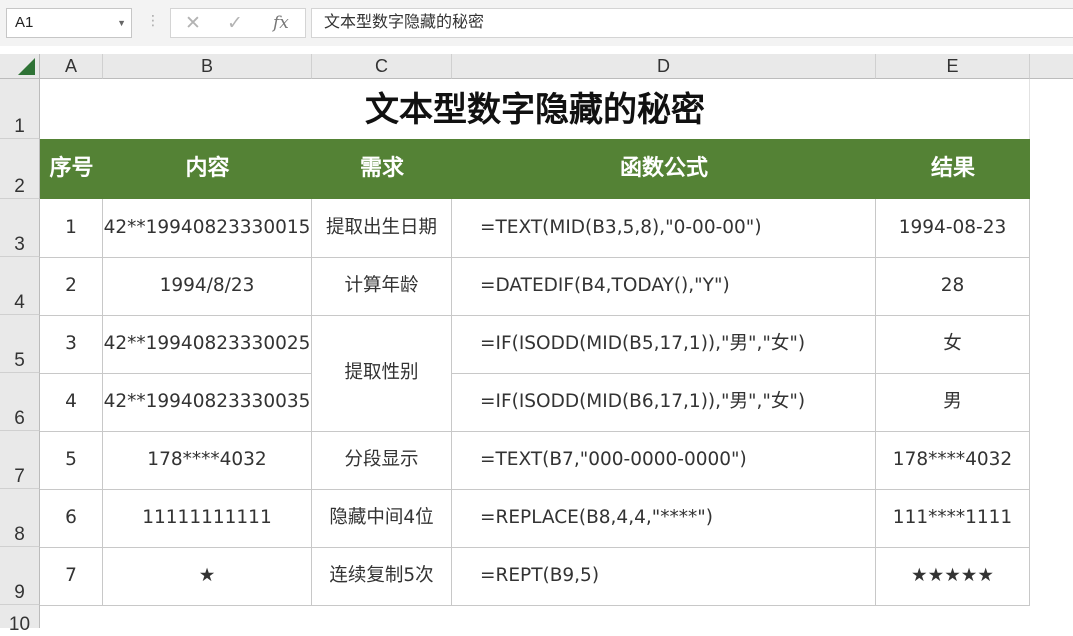 The image size is (1073, 636). Describe the element at coordinates (663, 518) in the screenshot. I see `cell-d8: =REPLACE(B8,4,4,"****")` at that location.